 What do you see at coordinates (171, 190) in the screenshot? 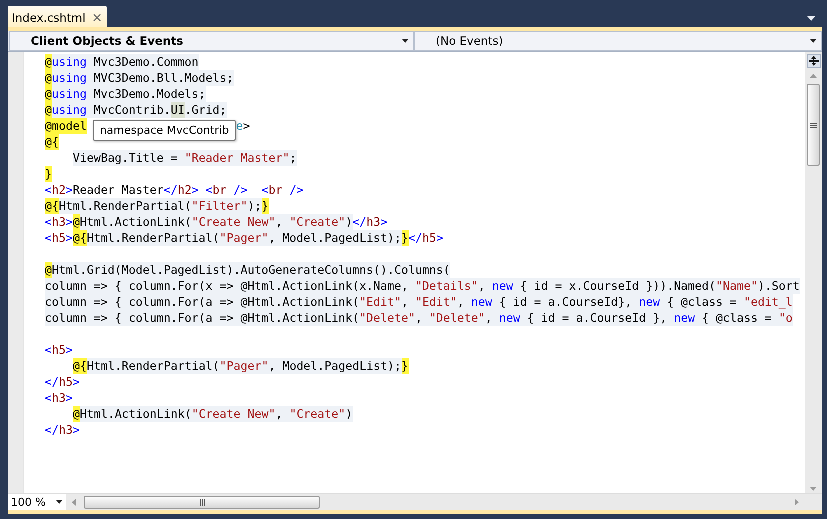
I see `tag-bracket: </` at bounding box center [171, 190].